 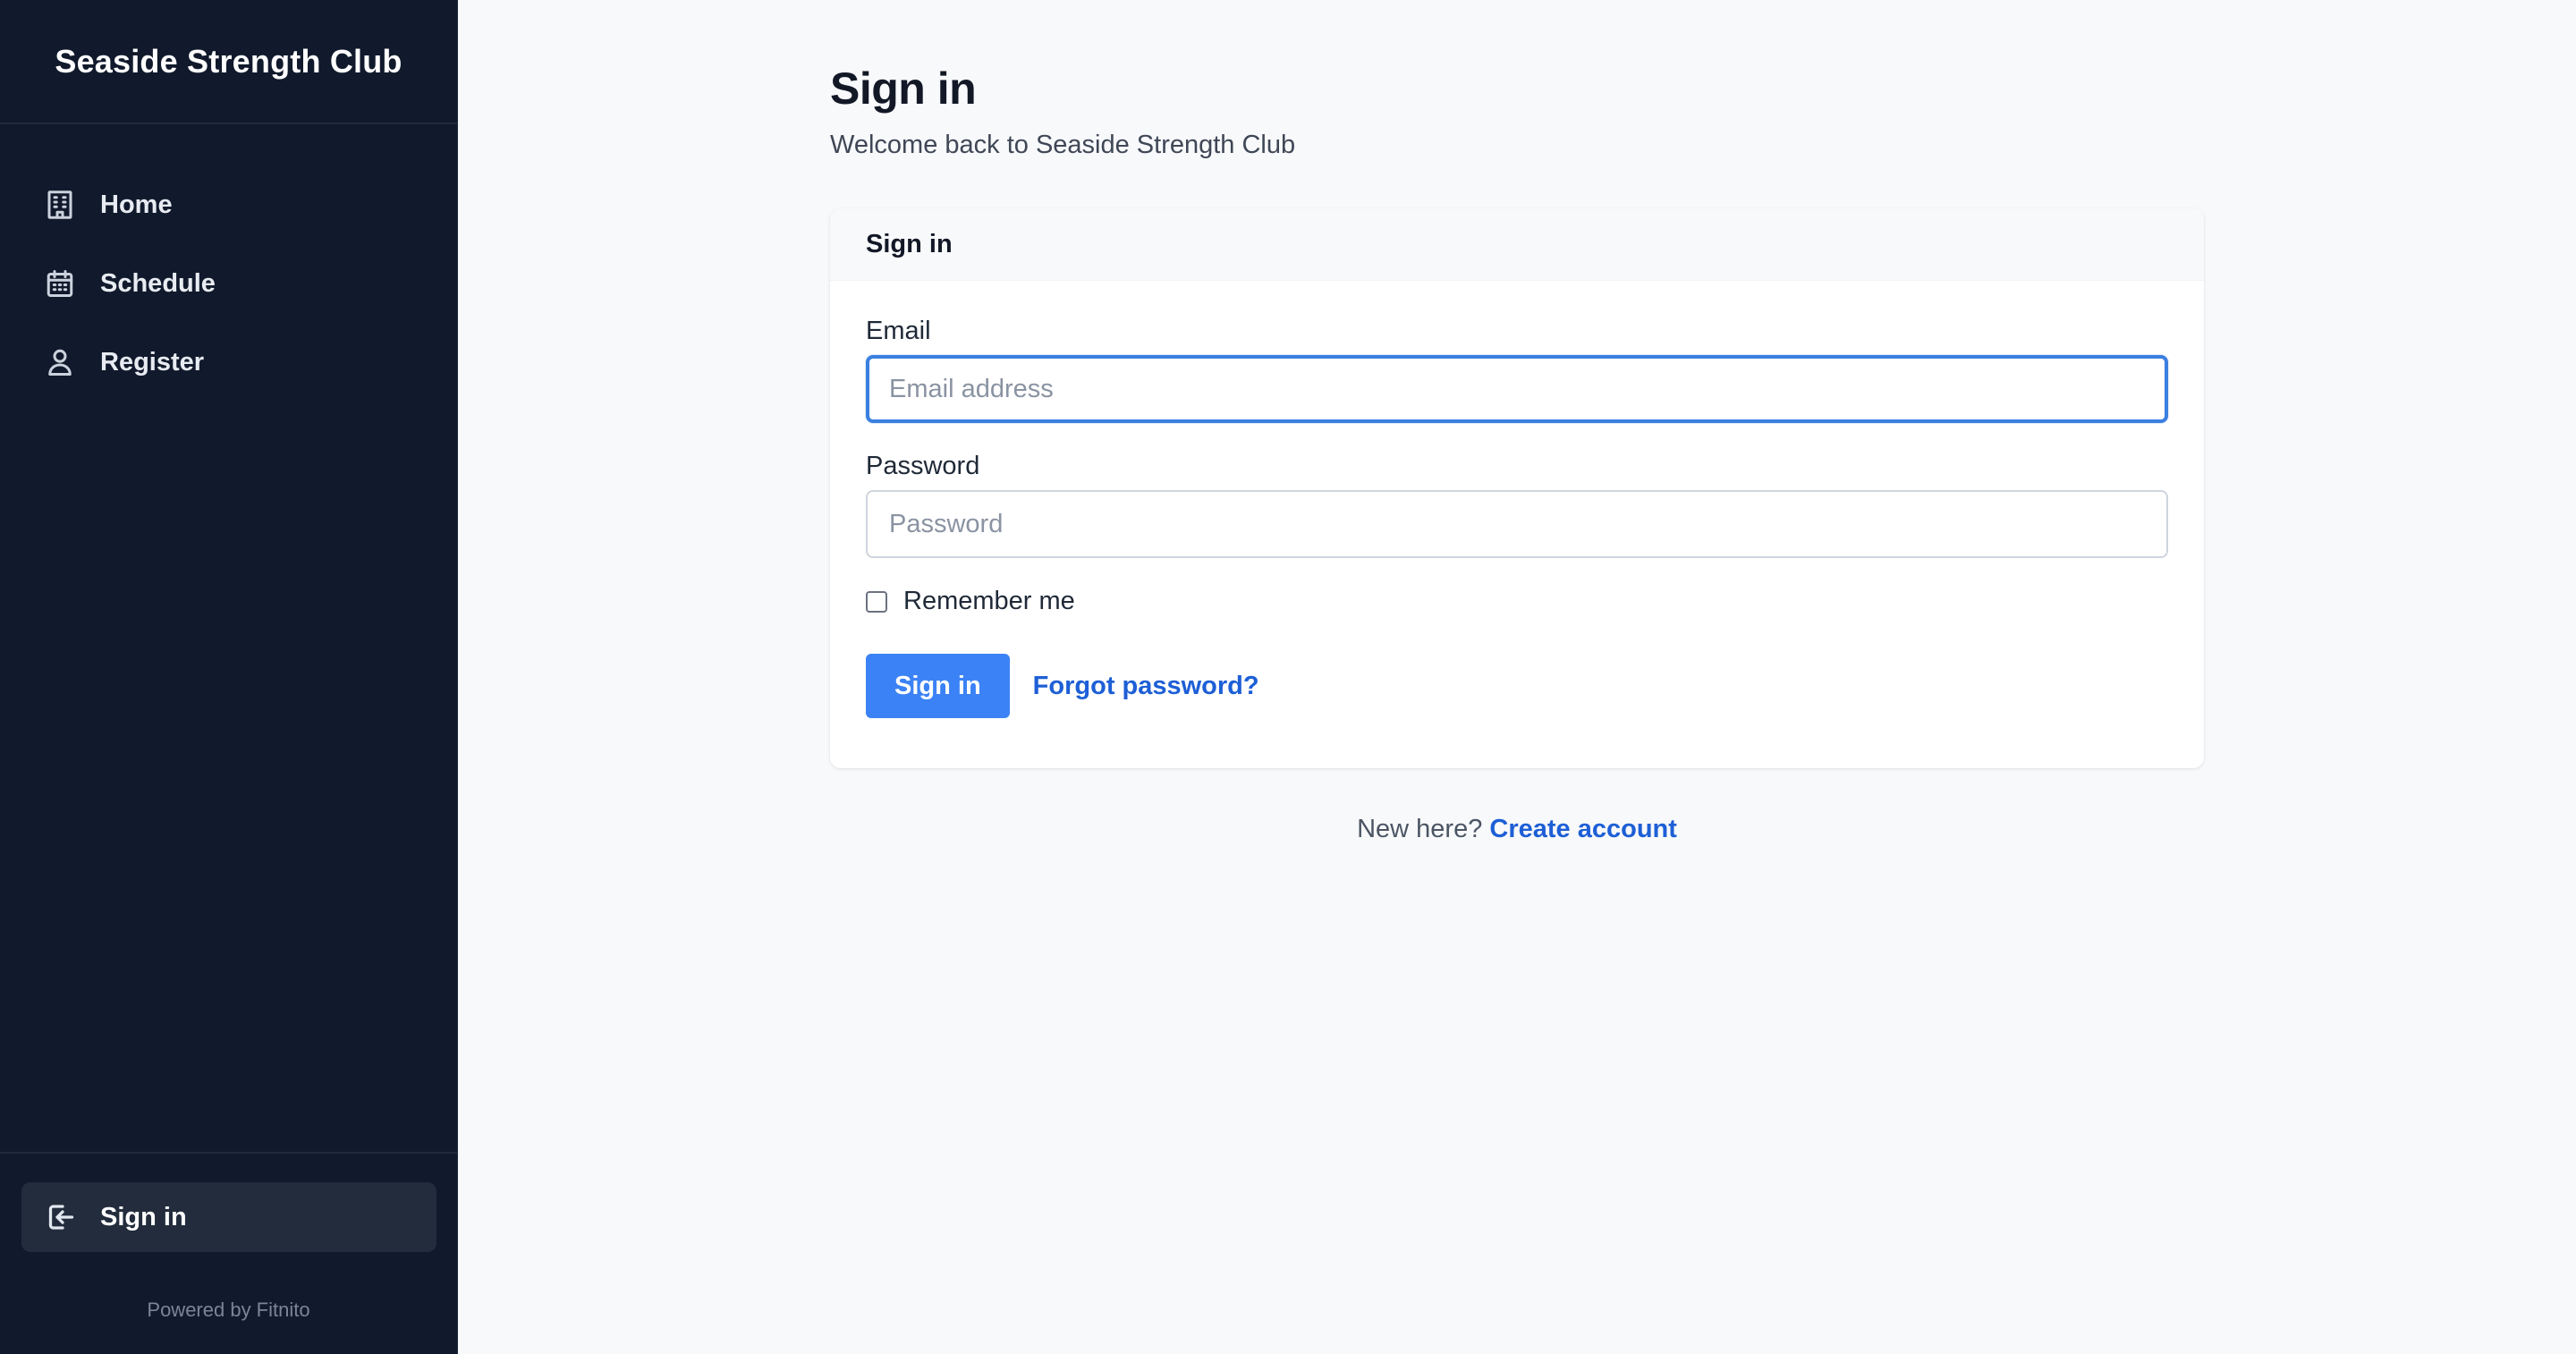 I want to click on sign-in-icon, so click(x=60, y=1217).